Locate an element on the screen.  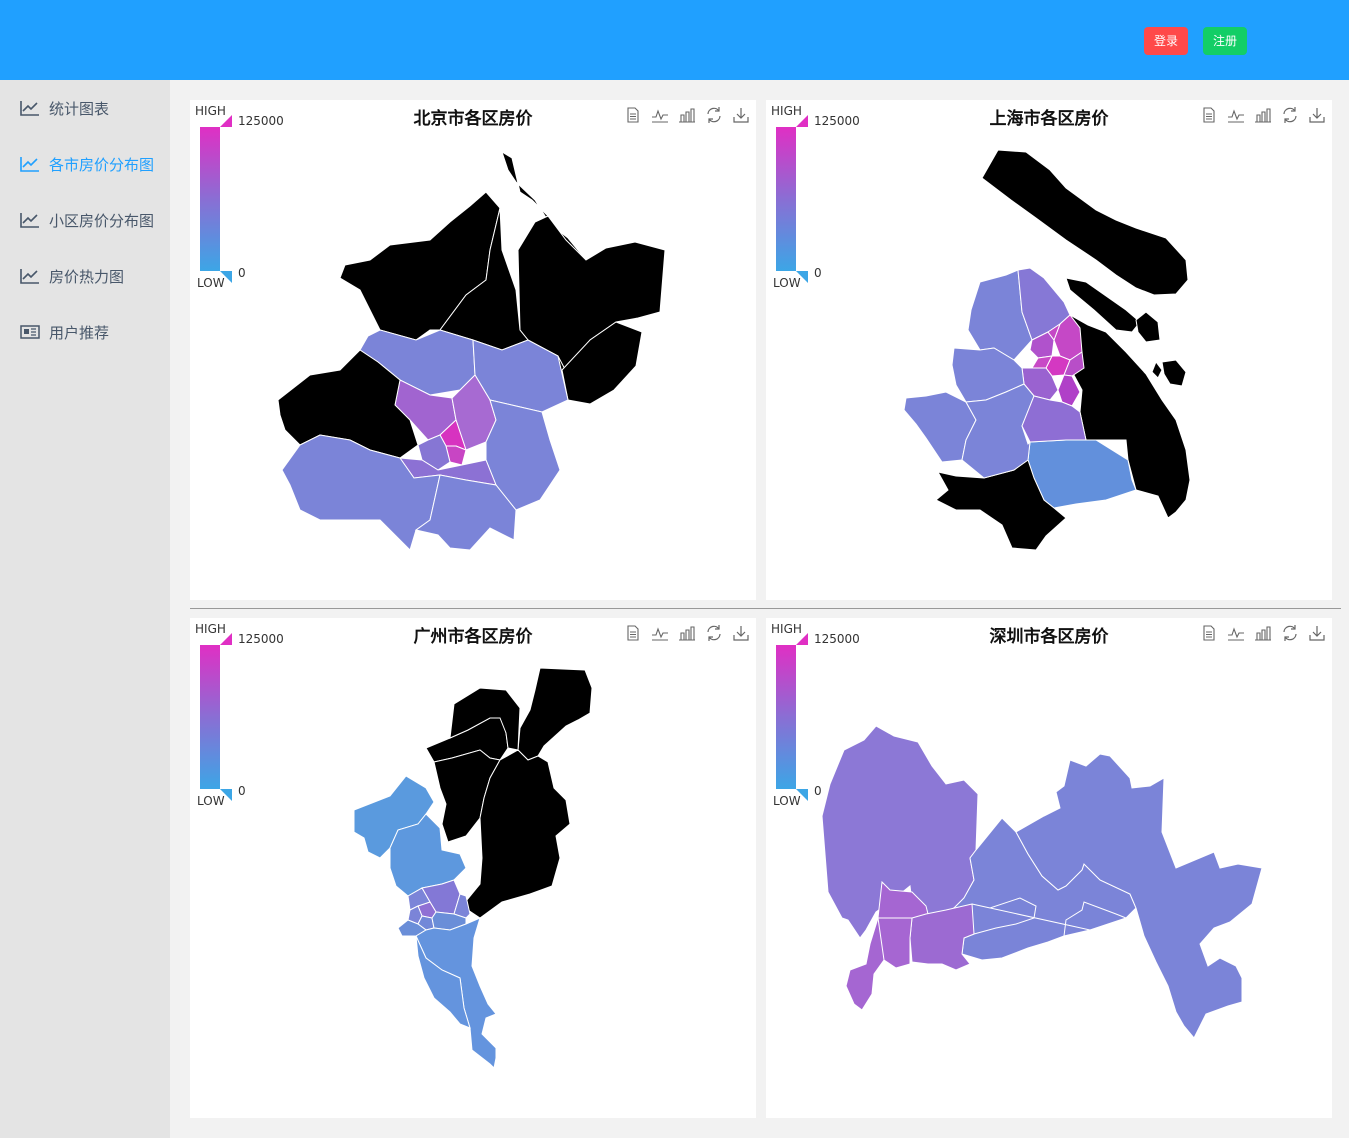
sidebar-item-stat-charts: 统计图表 is located at coordinates (85, 108).